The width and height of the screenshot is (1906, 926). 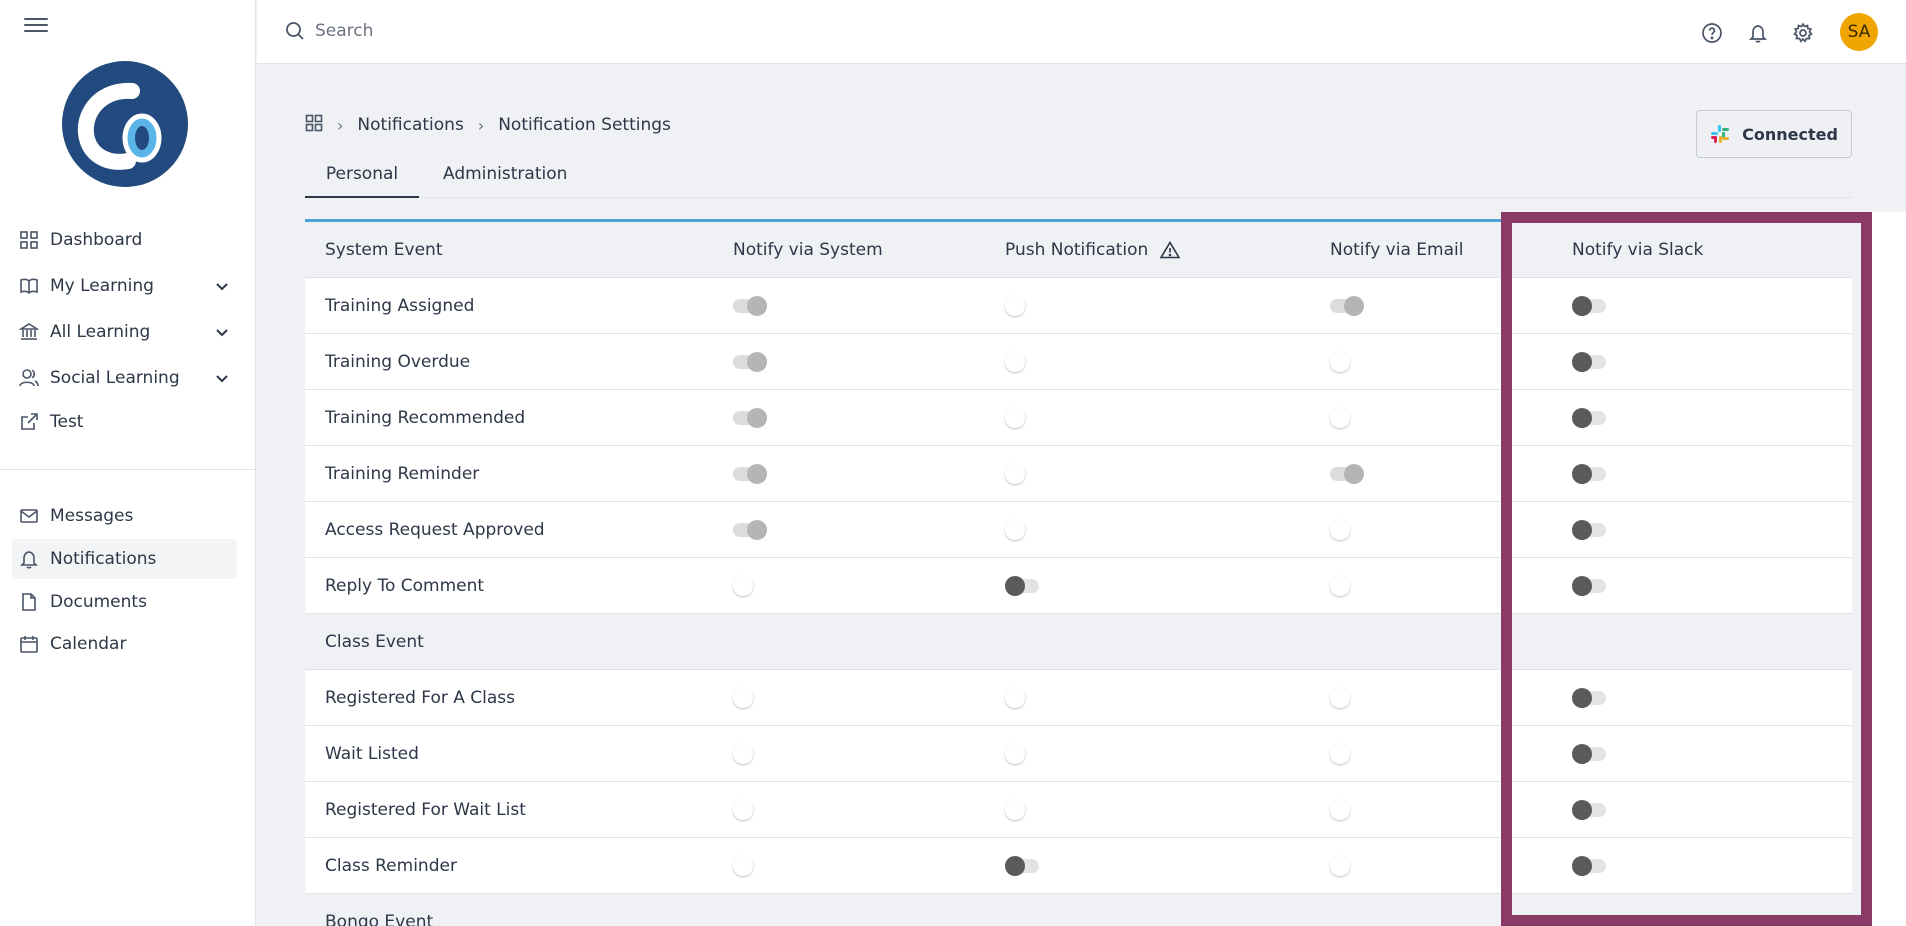 I want to click on column-header-slack: Notify via Slack, so click(x=1638, y=250).